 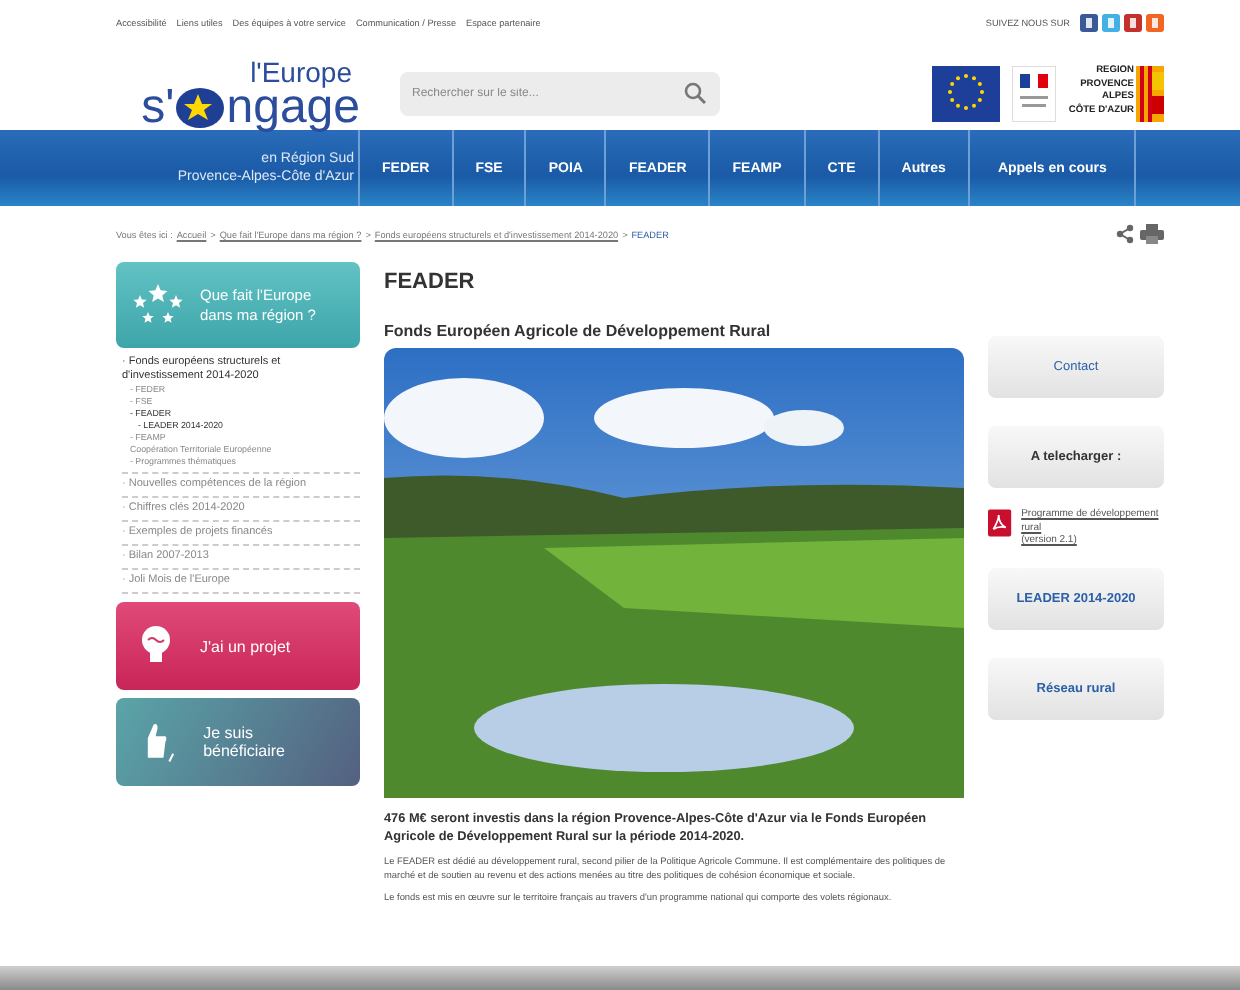 What do you see at coordinates (200, 108) in the screenshot?
I see `star-globe-icon` at bounding box center [200, 108].